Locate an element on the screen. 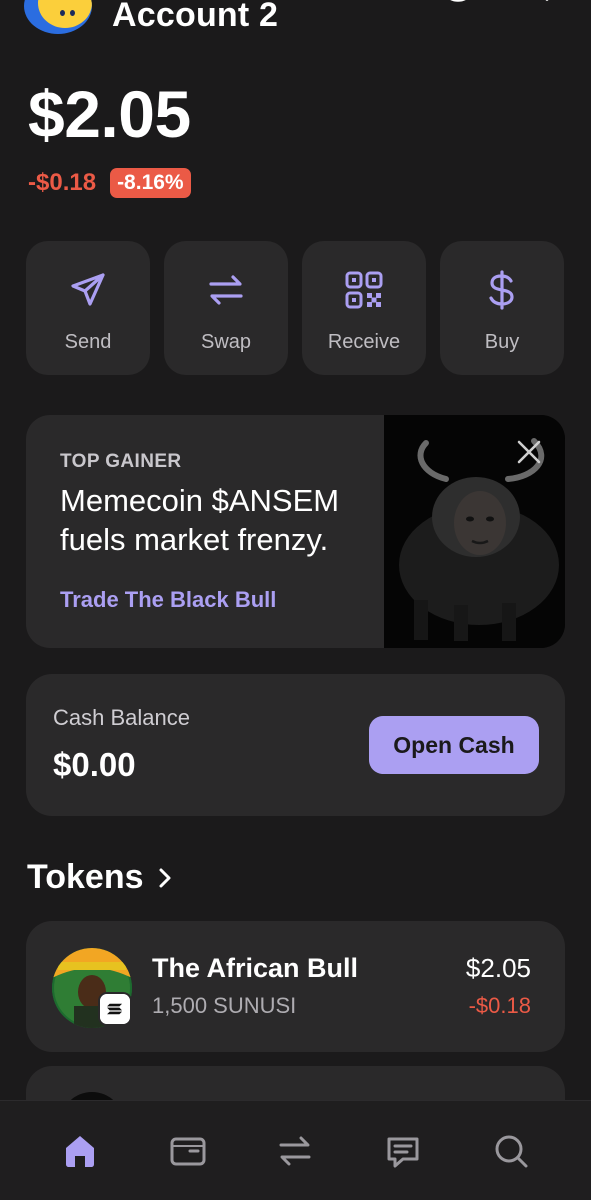 The width and height of the screenshot is (591, 1200). tokens-section-header: Tokens is located at coordinates (100, 877).